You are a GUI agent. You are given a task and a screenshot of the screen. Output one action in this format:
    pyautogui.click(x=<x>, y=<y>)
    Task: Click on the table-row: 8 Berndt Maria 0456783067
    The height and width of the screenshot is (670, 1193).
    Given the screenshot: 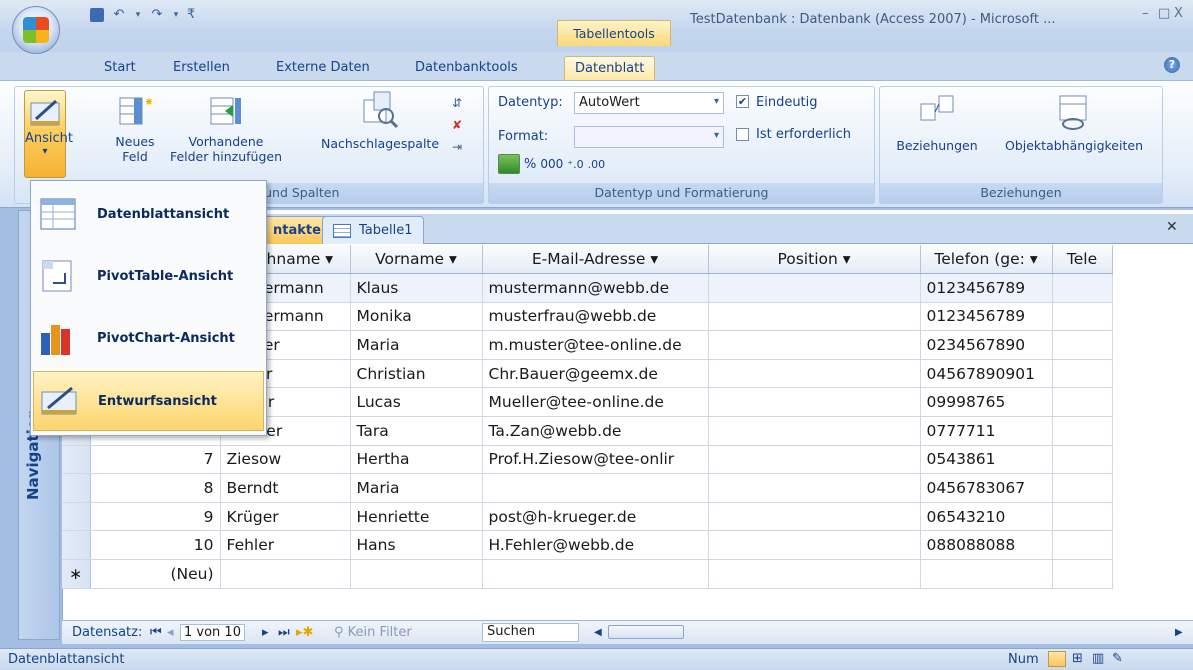 What is the action you would take?
    pyautogui.click(x=587, y=488)
    